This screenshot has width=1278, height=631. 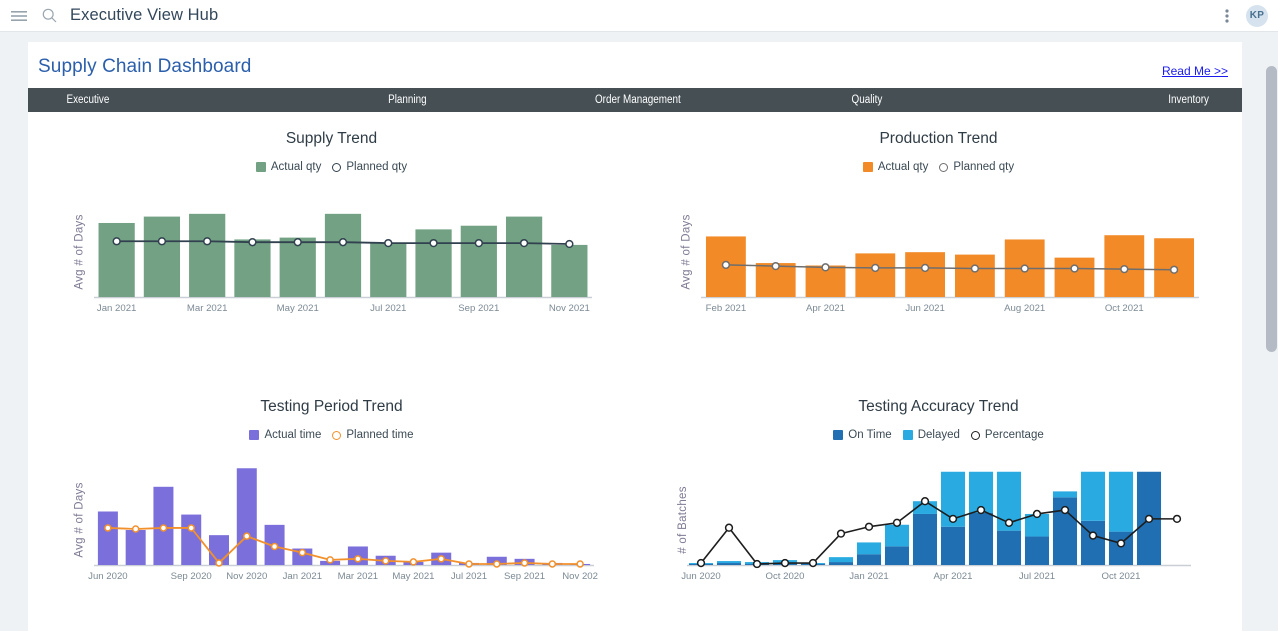 What do you see at coordinates (1007, 435) in the screenshot?
I see `legend-item-percentage: Percentage` at bounding box center [1007, 435].